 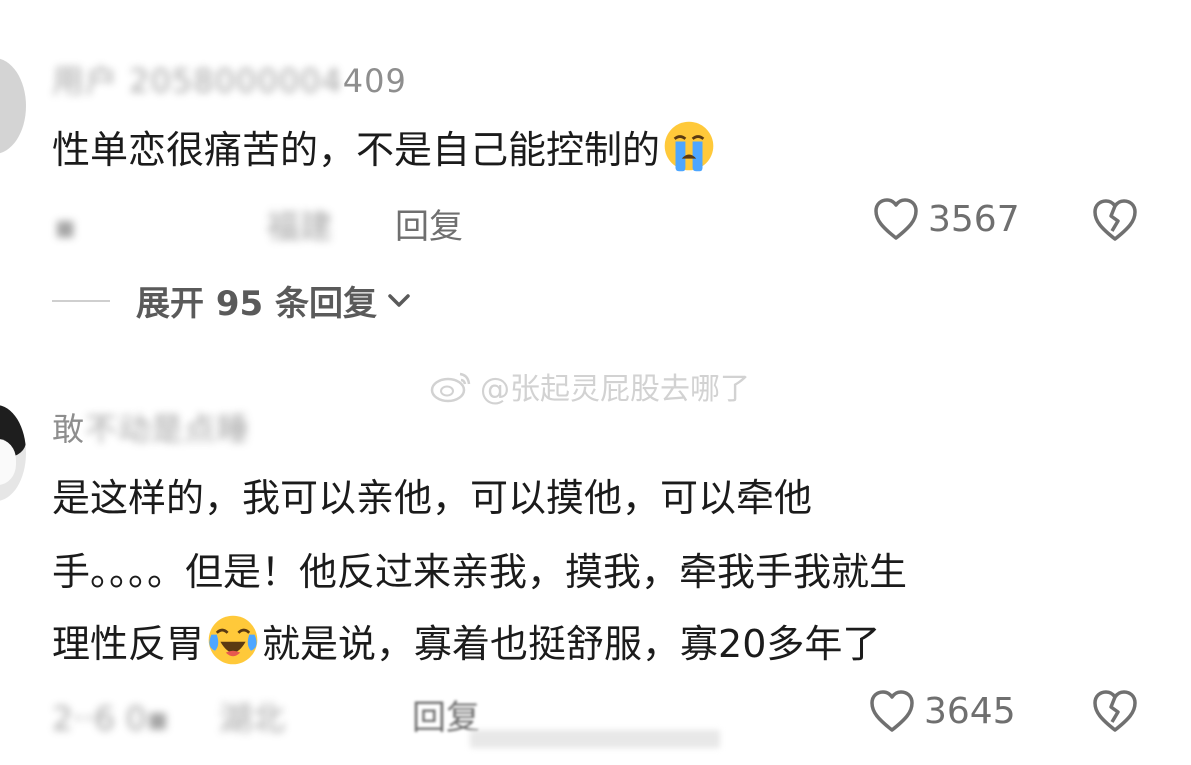 What do you see at coordinates (256, 304) in the screenshot?
I see `expand-replies-label: 展开 95 条回复` at bounding box center [256, 304].